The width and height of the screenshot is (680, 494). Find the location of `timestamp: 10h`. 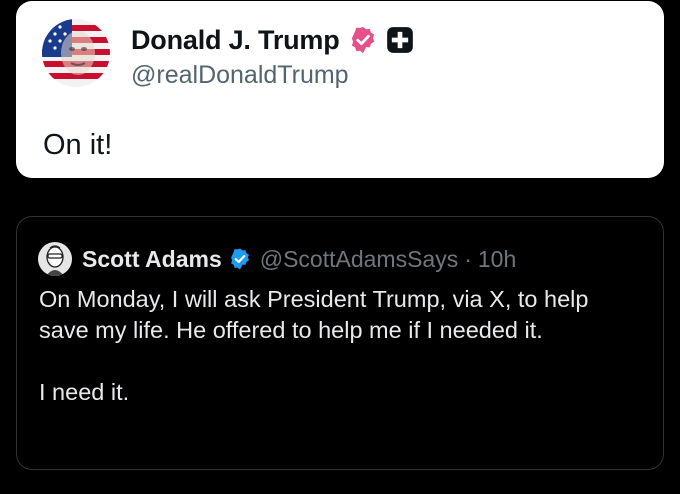

timestamp: 10h is located at coordinates (497, 259).